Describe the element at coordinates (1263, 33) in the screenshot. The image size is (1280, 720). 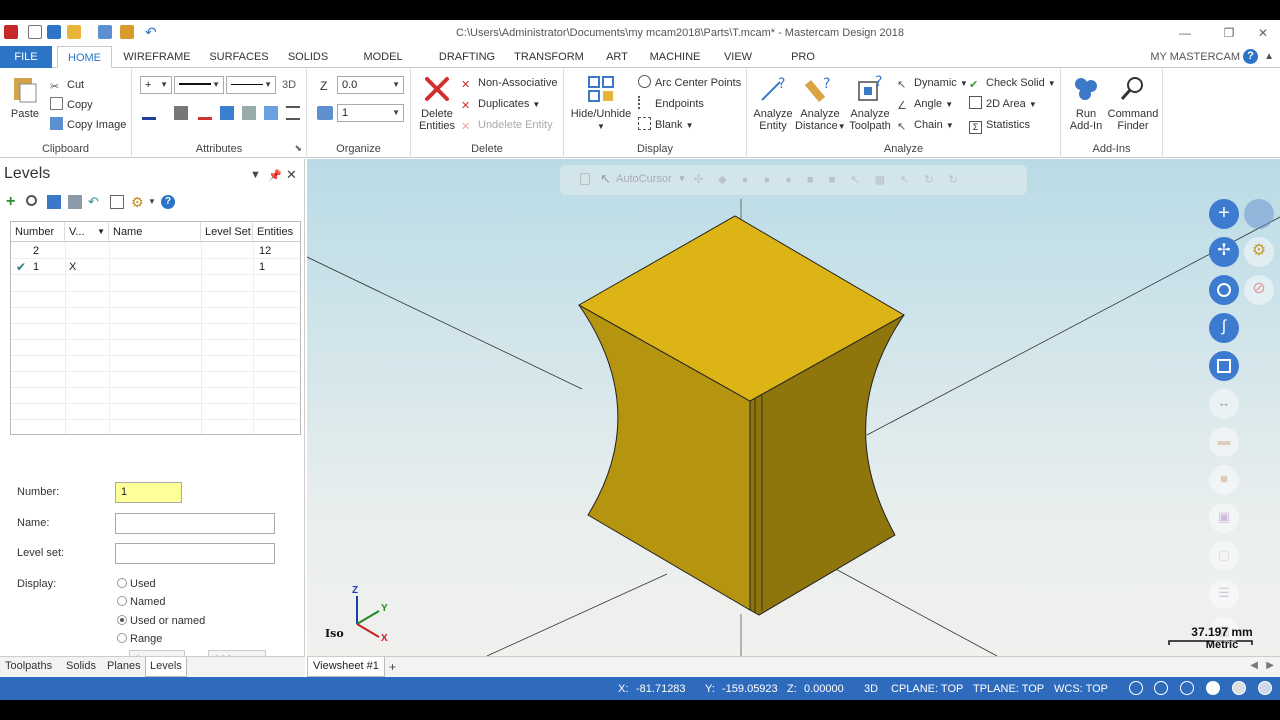
I see `close-button: ✕` at that location.